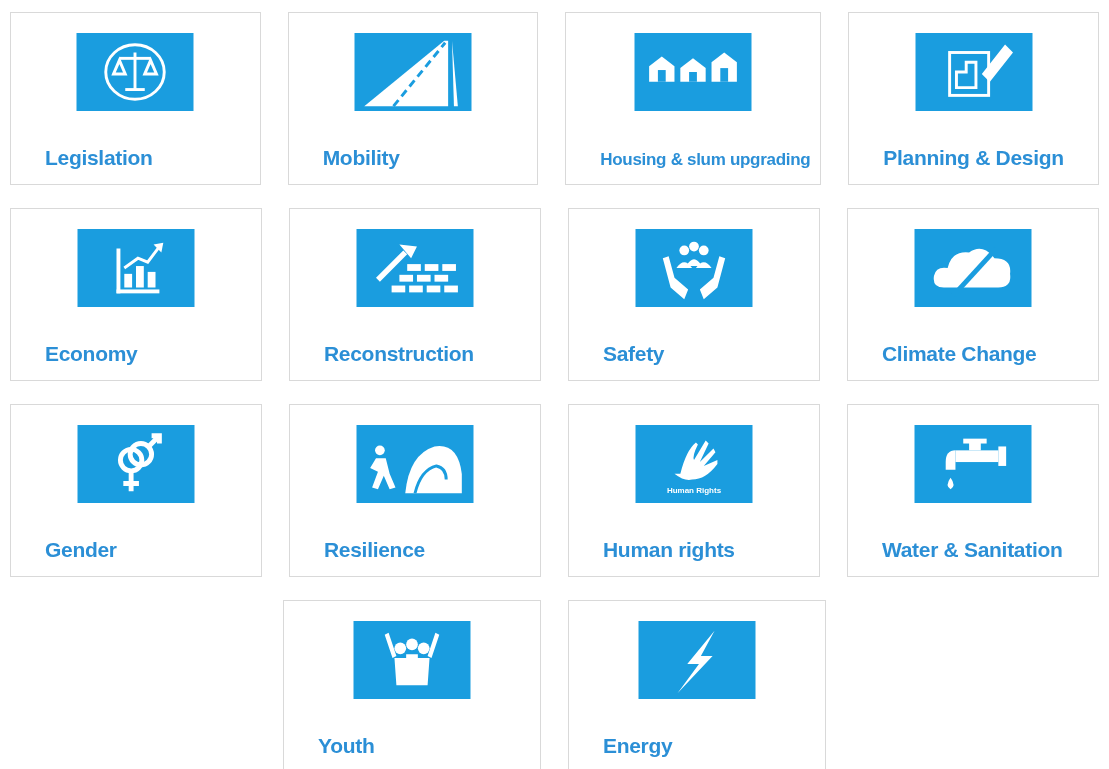 This screenshot has height=769, width=1109. Describe the element at coordinates (361, 158) in the screenshot. I see `topic-label: Mobility` at that location.